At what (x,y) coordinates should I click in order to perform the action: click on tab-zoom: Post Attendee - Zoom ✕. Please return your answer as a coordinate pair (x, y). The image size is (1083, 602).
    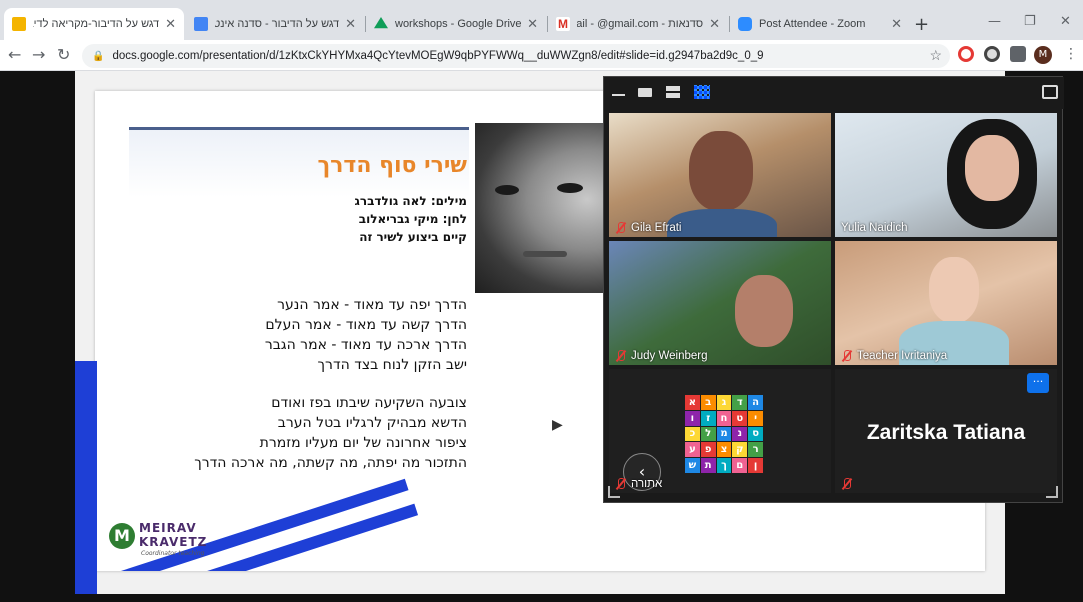
    Looking at the image, I should click on (820, 24).